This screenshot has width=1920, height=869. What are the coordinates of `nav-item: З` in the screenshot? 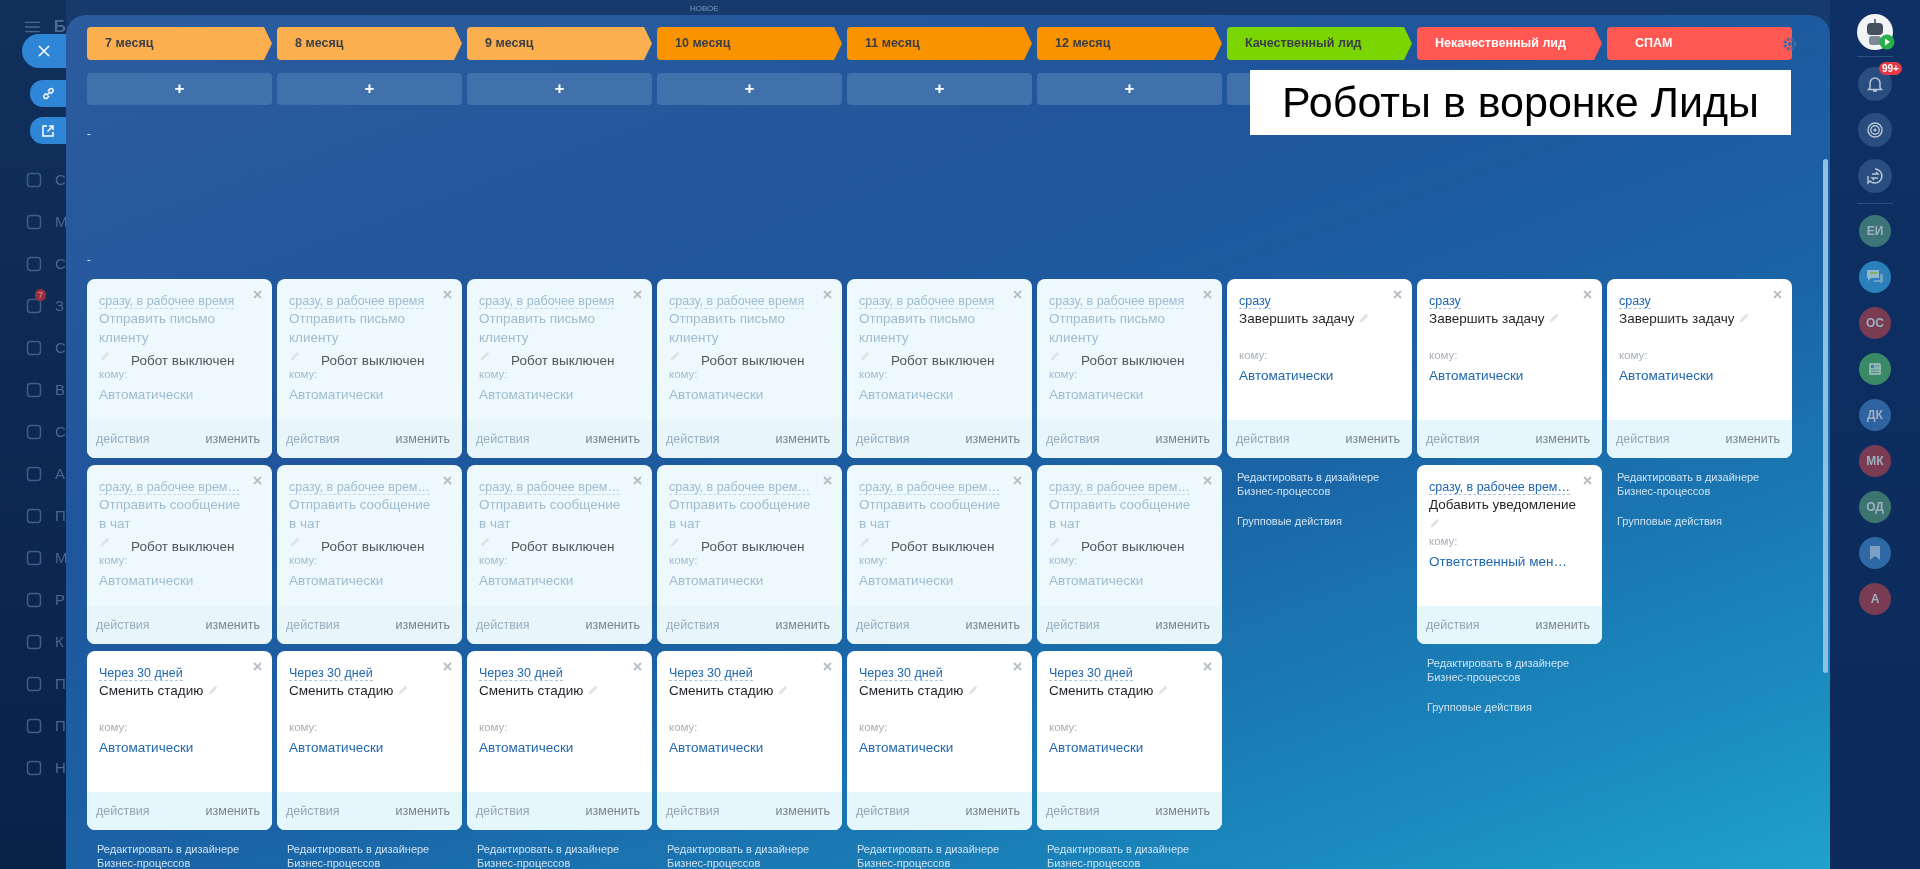 It's located at (60, 306).